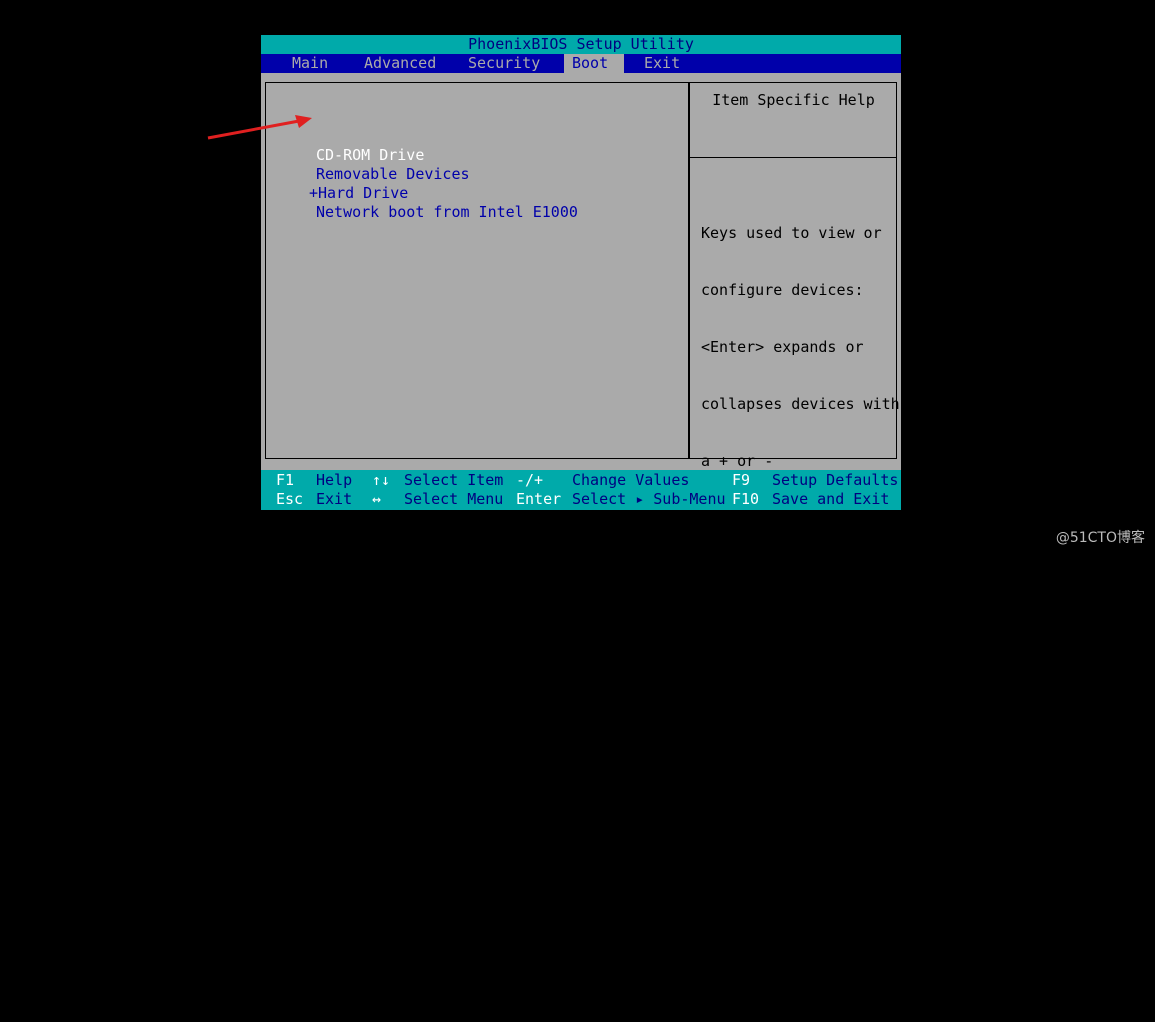 The height and width of the screenshot is (1022, 1155). What do you see at coordinates (530, 480) in the screenshot?
I see `key-minus-plus: -/+` at bounding box center [530, 480].